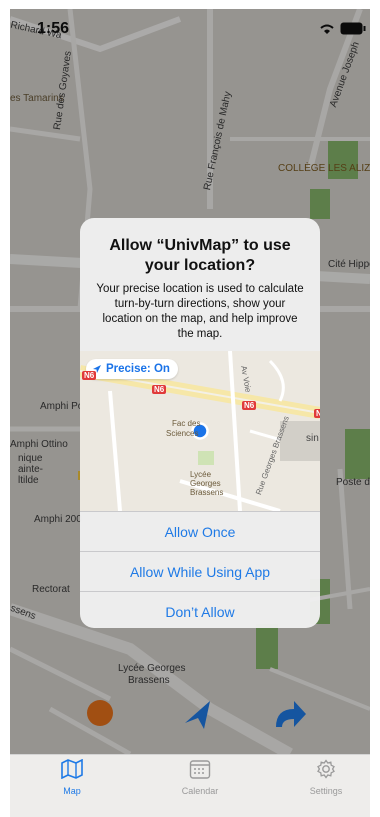 The width and height of the screenshot is (380, 817). I want to click on dont-allow-button: Don’t Allow, so click(200, 609).